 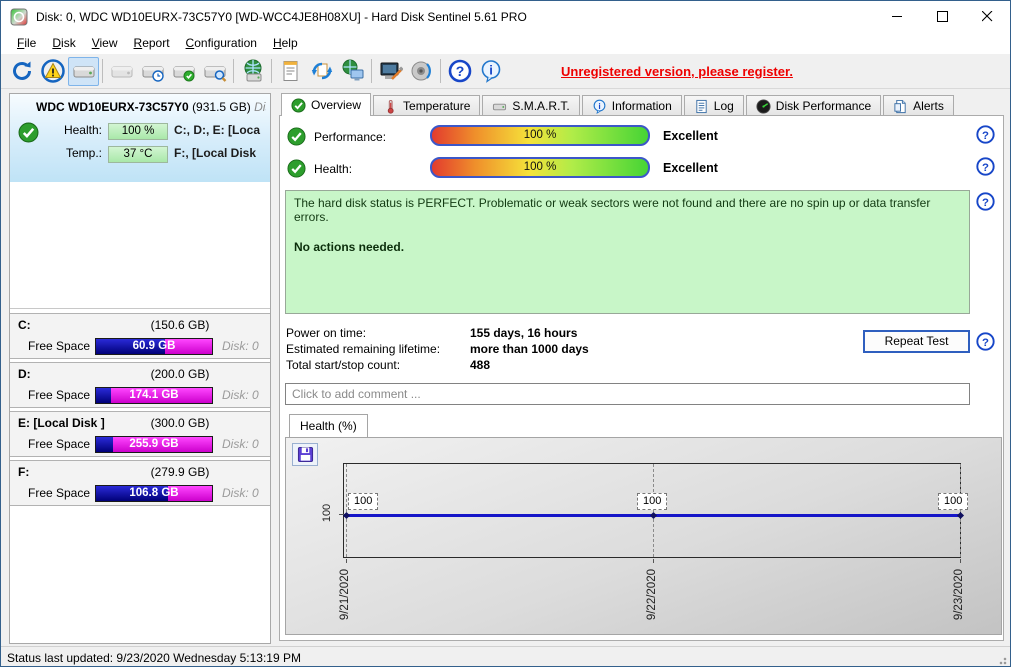 What do you see at coordinates (813, 105) in the screenshot?
I see `tab-disk-performance: Disk Performance` at bounding box center [813, 105].